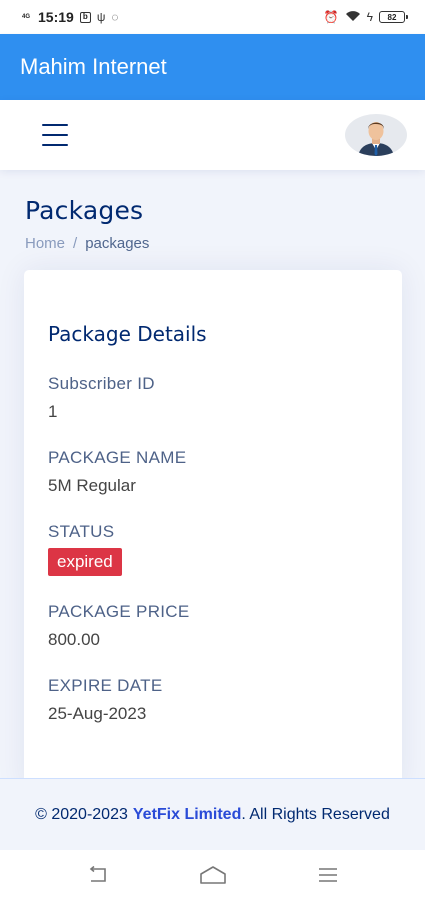 This screenshot has width=425, height=900. Describe the element at coordinates (213, 472) in the screenshot. I see `field-package-name: PACKAGE NAME 5M Regular` at that location.